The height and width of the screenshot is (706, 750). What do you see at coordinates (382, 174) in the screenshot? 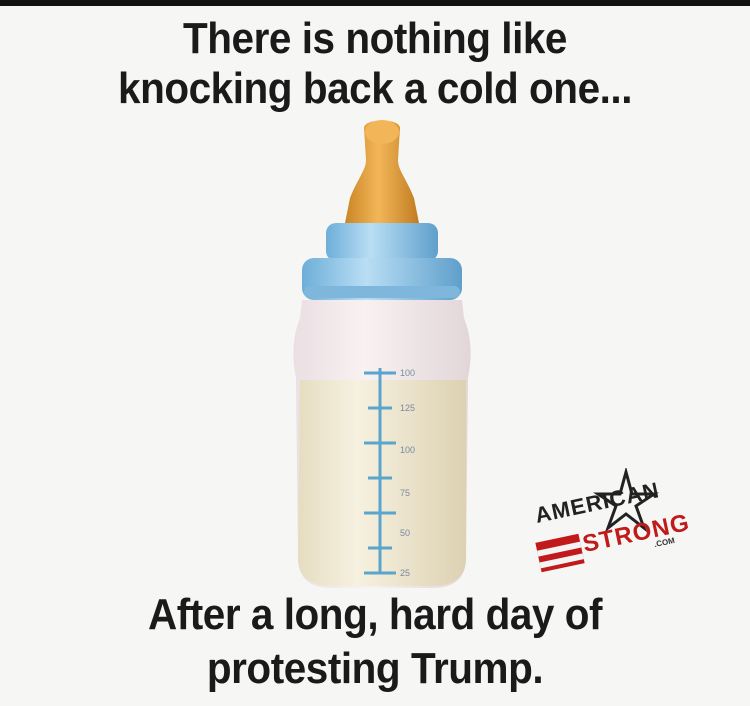
I see `nipple` at bounding box center [382, 174].